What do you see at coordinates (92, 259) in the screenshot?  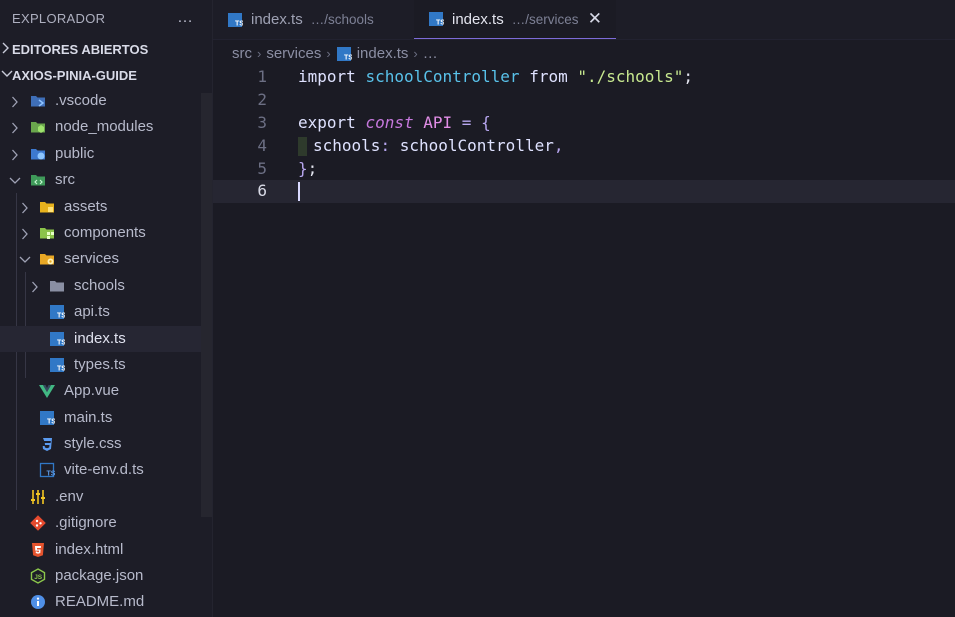 I see `tree-item-label: services` at bounding box center [92, 259].